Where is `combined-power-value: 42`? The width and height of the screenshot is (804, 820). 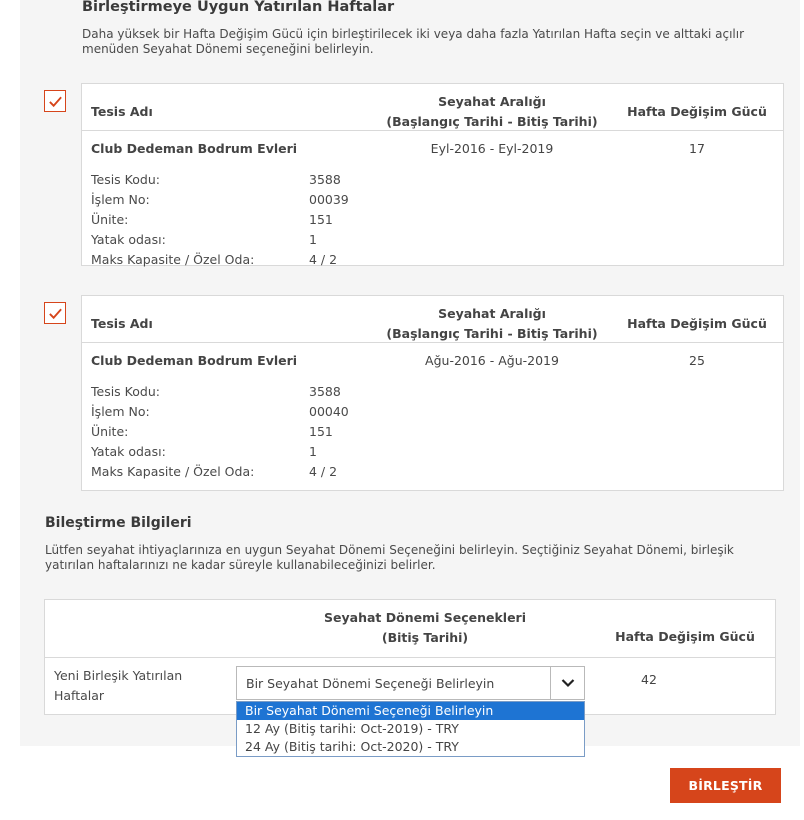 combined-power-value: 42 is located at coordinates (649, 679).